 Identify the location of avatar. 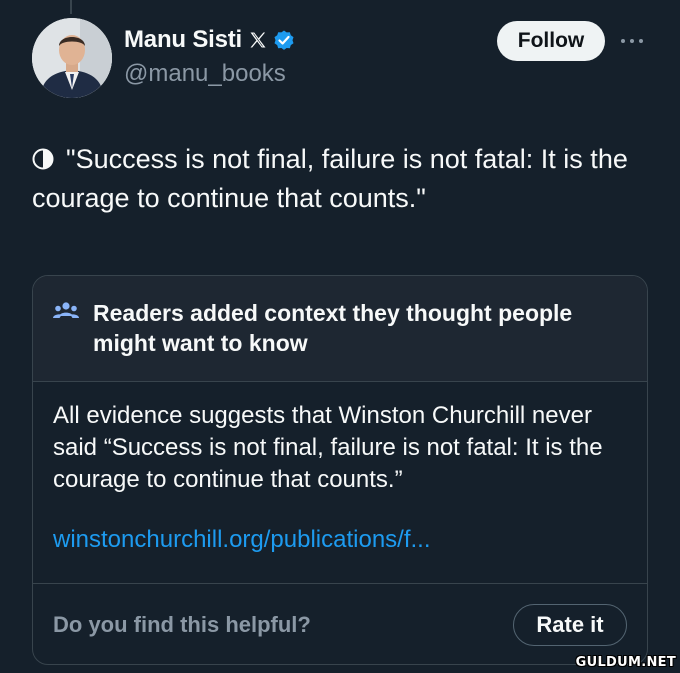
(72, 58).